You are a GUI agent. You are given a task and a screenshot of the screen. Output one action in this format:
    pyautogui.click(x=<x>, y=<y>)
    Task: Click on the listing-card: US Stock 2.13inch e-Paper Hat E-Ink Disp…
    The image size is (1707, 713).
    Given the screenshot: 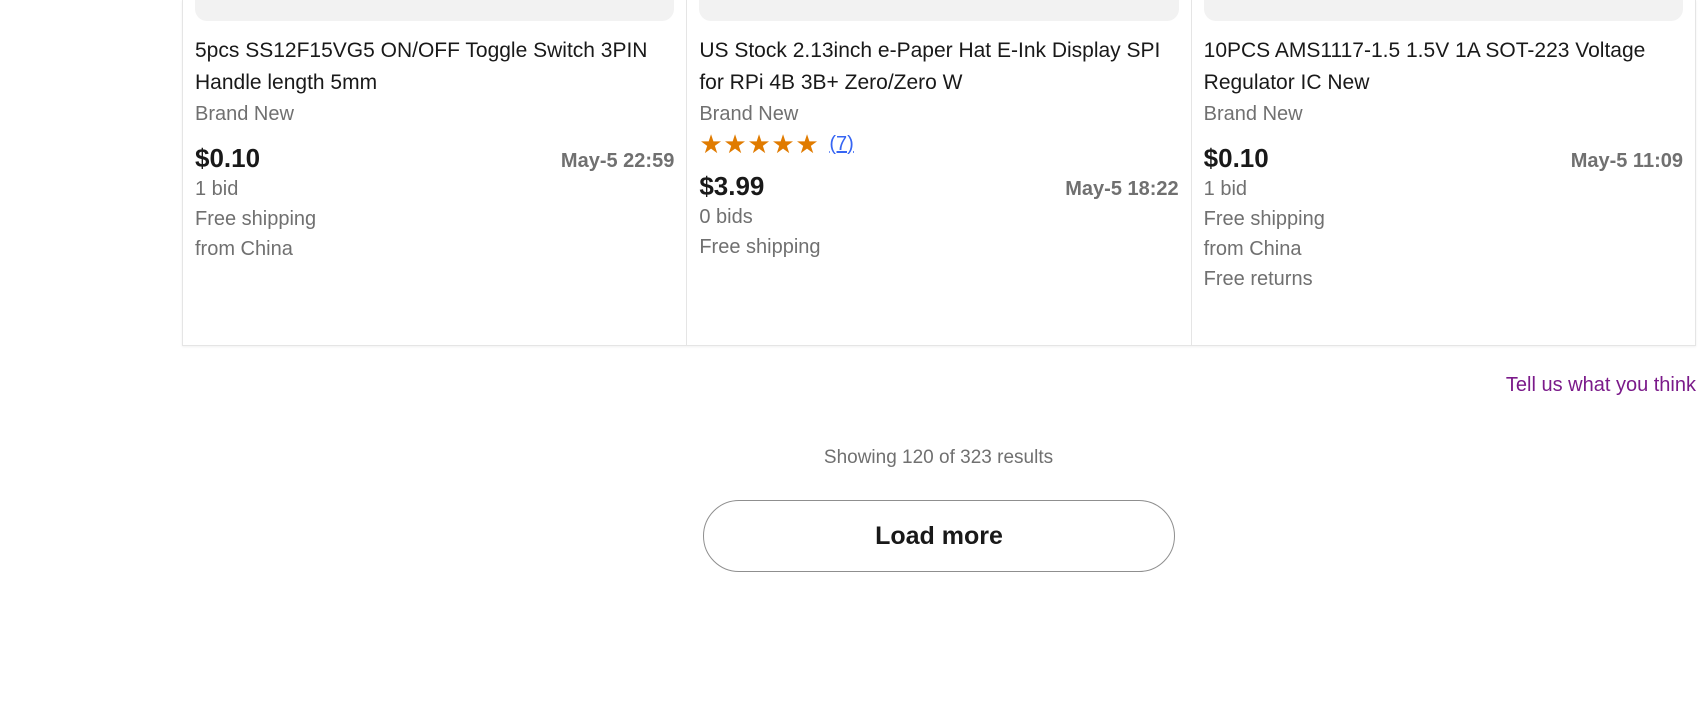 What is the action you would take?
    pyautogui.click(x=939, y=172)
    